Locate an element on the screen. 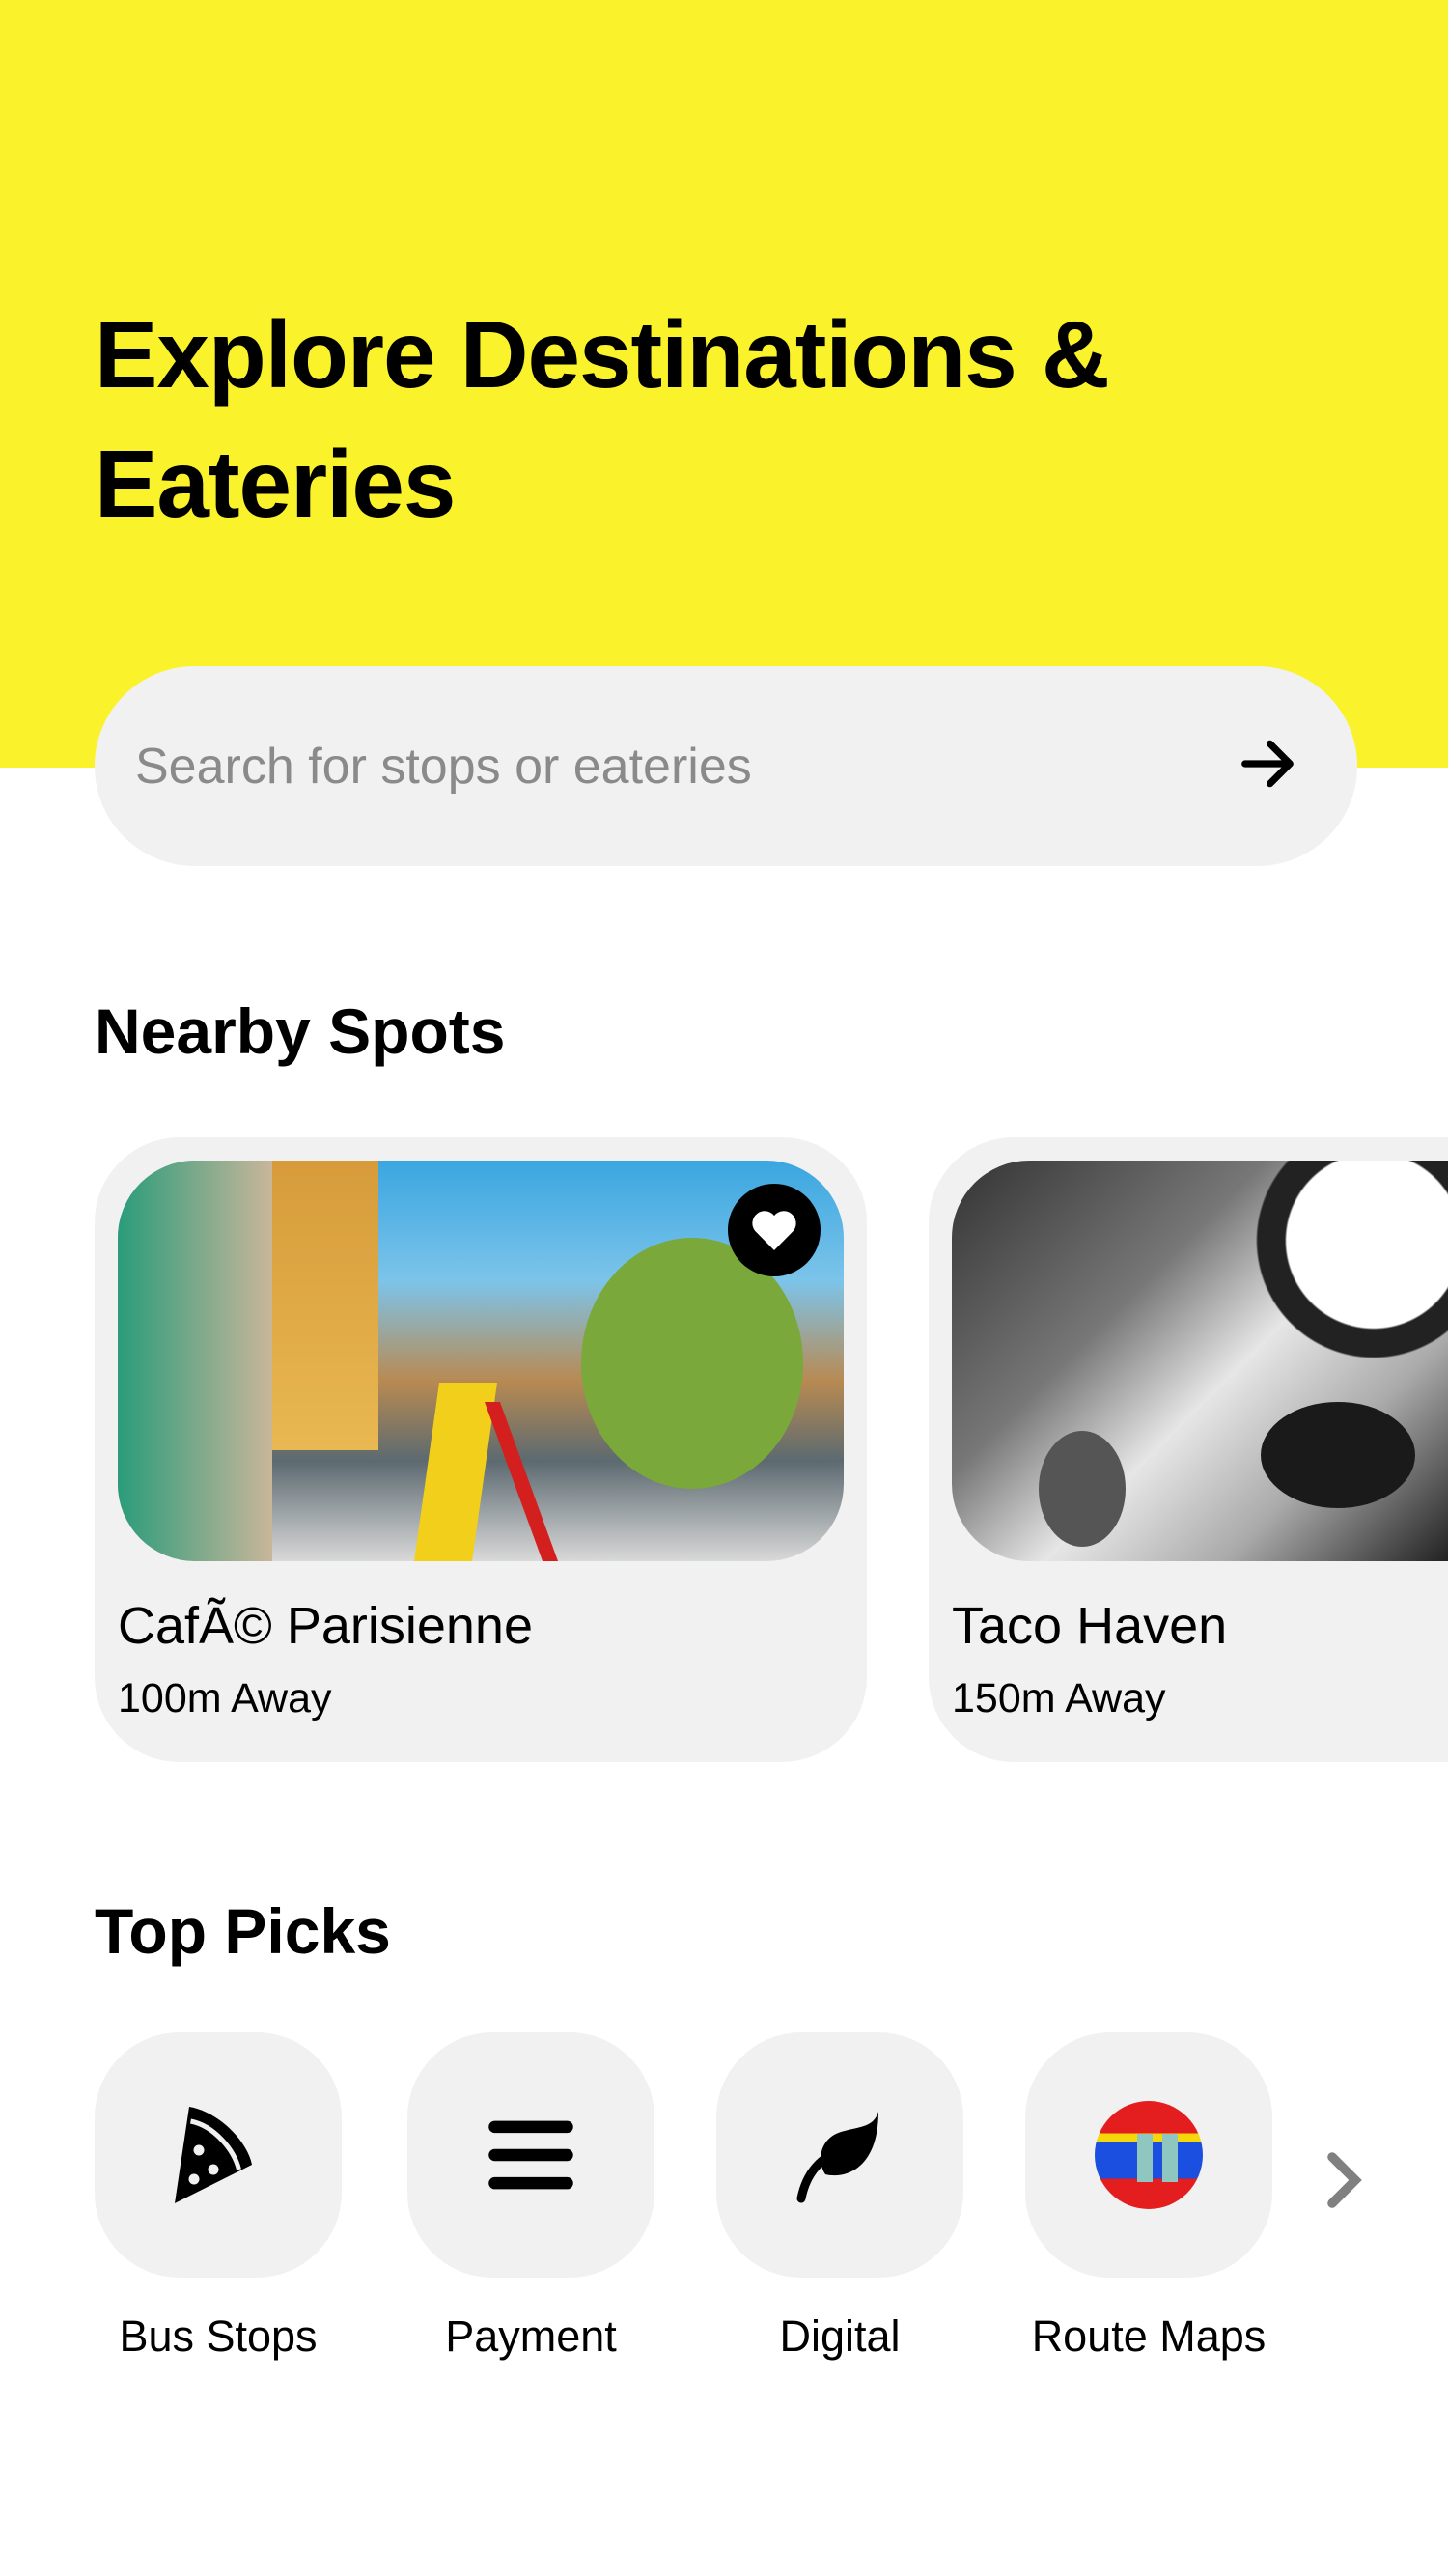 The height and width of the screenshot is (2576, 1448). pick-route-maps is located at coordinates (1149, 2155).